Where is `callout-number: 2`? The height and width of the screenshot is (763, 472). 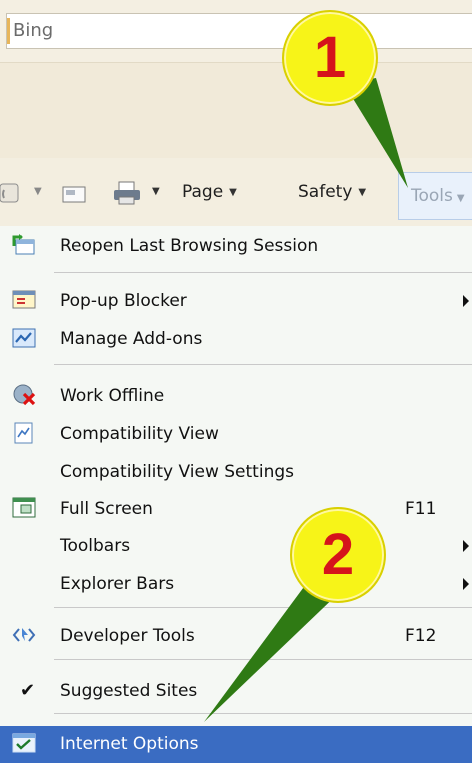 callout-number: 2 is located at coordinates (338, 554).